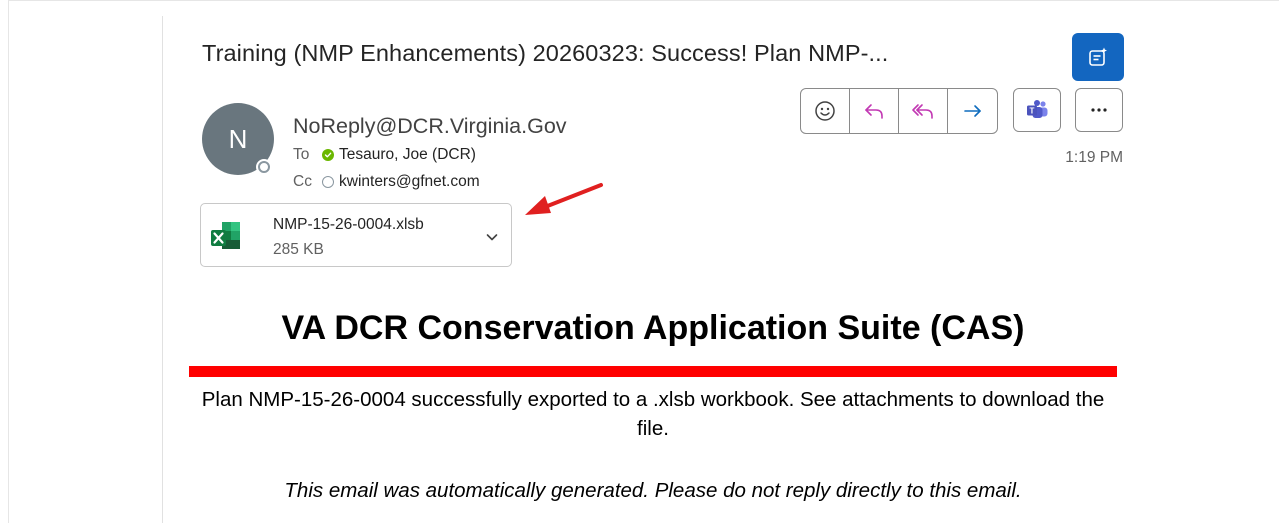  What do you see at coordinates (302, 181) in the screenshot?
I see `cc-label: Cc` at bounding box center [302, 181].